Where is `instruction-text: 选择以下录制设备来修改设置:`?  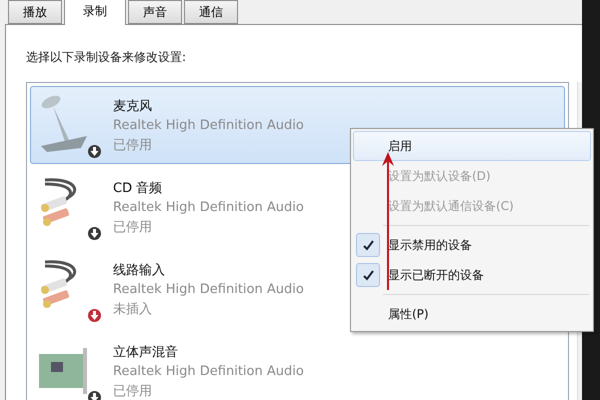
instruction-text: 选择以下录制设备来修改设置: is located at coordinates (107, 57).